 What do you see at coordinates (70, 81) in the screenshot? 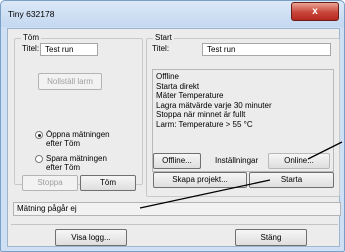
I see `reset-alarm-button: Nollställ larm` at bounding box center [70, 81].